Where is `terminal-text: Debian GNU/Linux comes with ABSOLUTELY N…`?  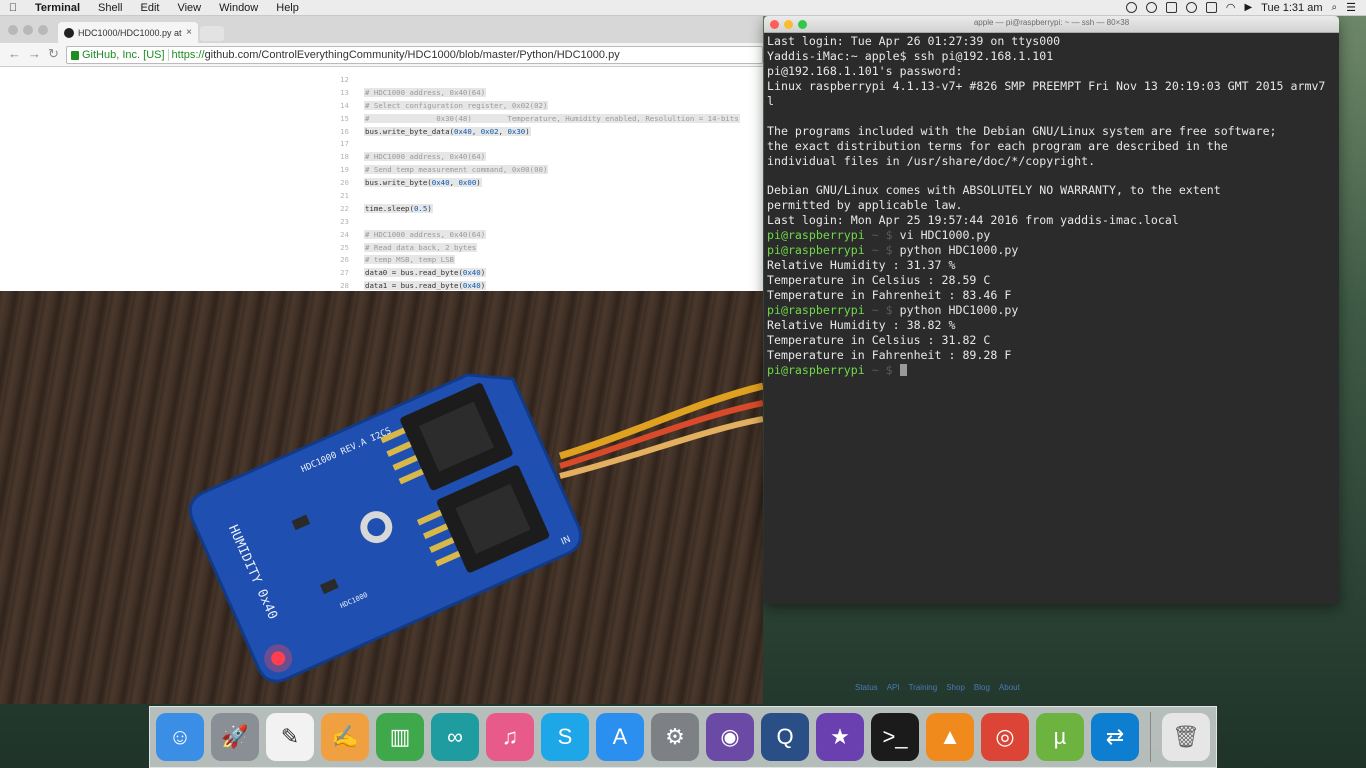 terminal-text: Debian GNU/Linux comes with ABSOLUTELY N… is located at coordinates (994, 190).